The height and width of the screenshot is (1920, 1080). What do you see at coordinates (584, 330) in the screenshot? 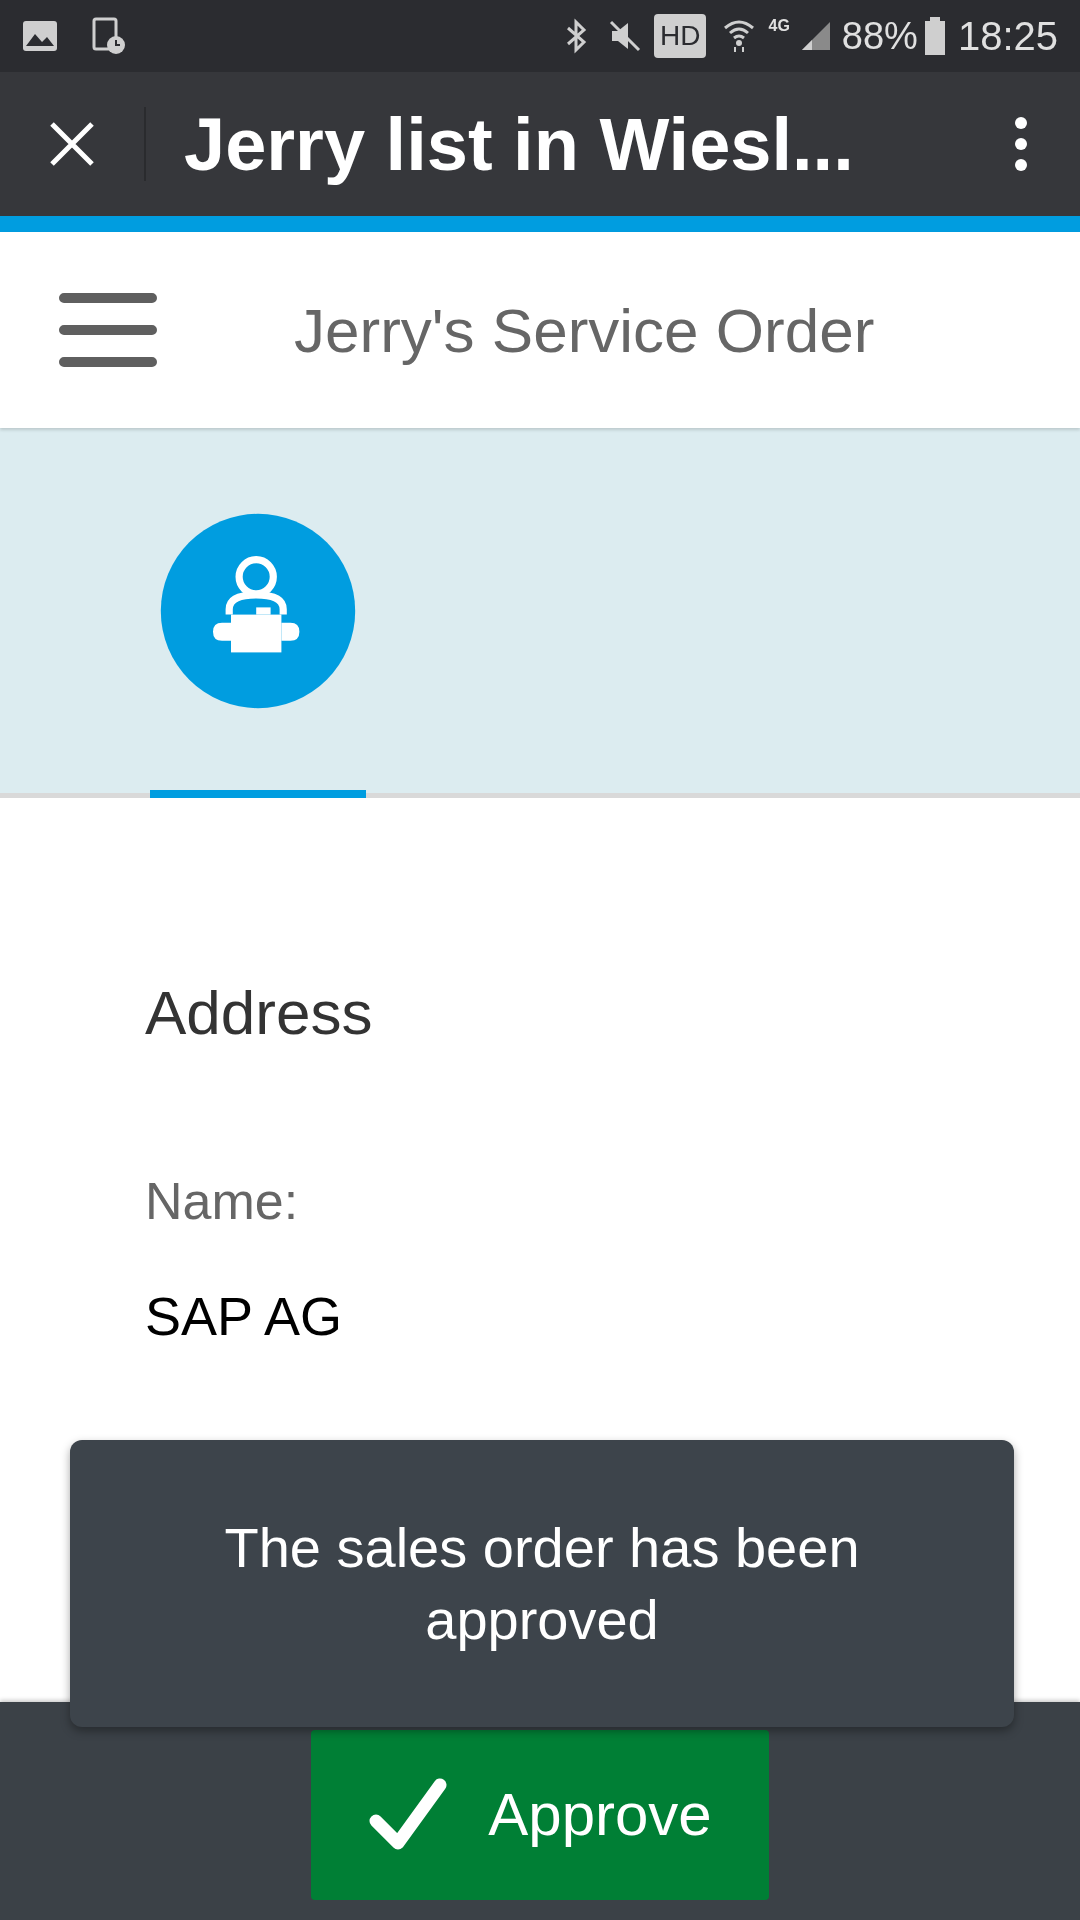
I see `page-title: Jerry's Service Order` at bounding box center [584, 330].